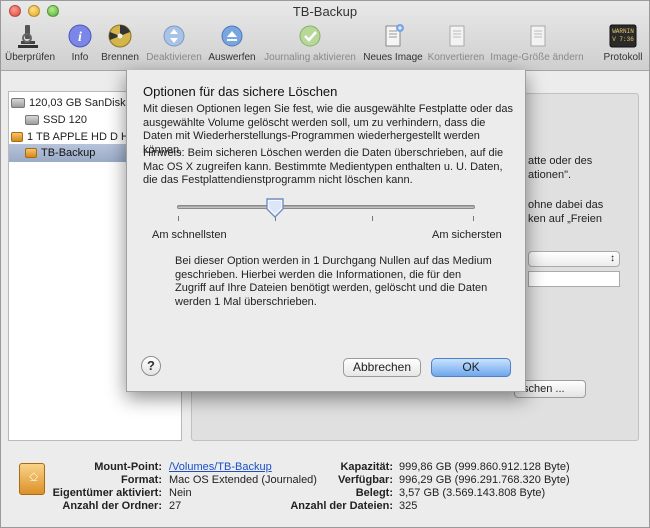 The width and height of the screenshot is (650, 528). Describe the element at coordinates (240, 91) in the screenshot. I see `sheet-title: Optionen für das sichere Löschen` at that location.